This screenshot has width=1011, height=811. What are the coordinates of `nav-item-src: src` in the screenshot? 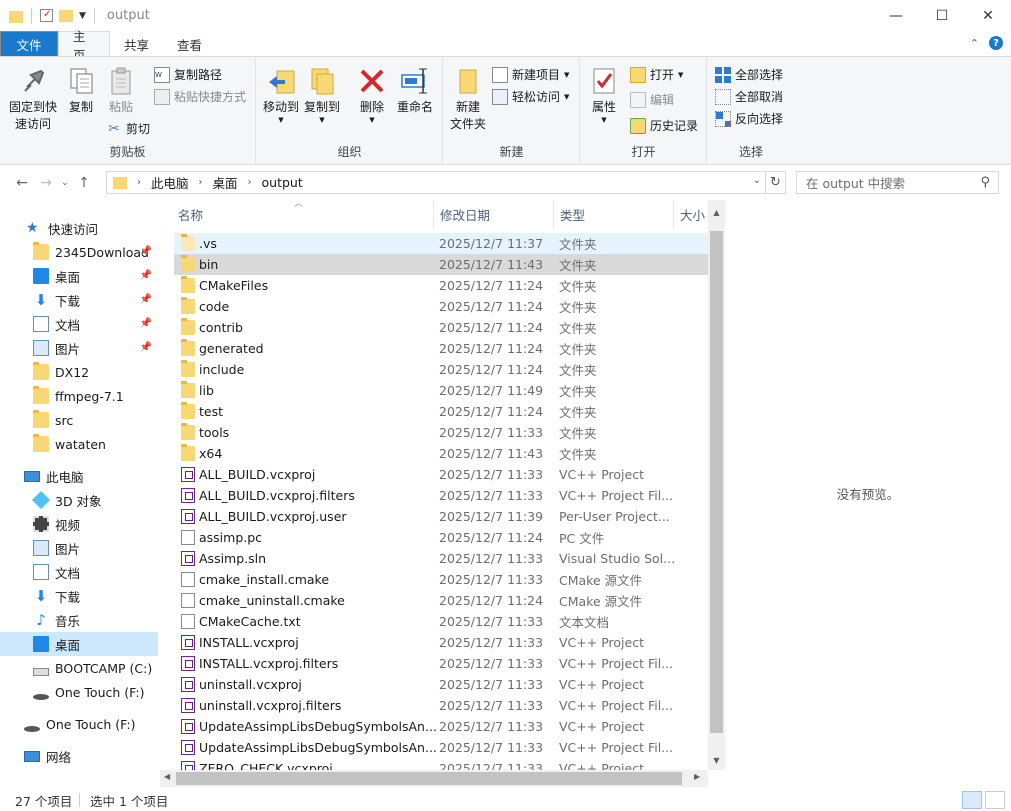 It's located at (79, 420).